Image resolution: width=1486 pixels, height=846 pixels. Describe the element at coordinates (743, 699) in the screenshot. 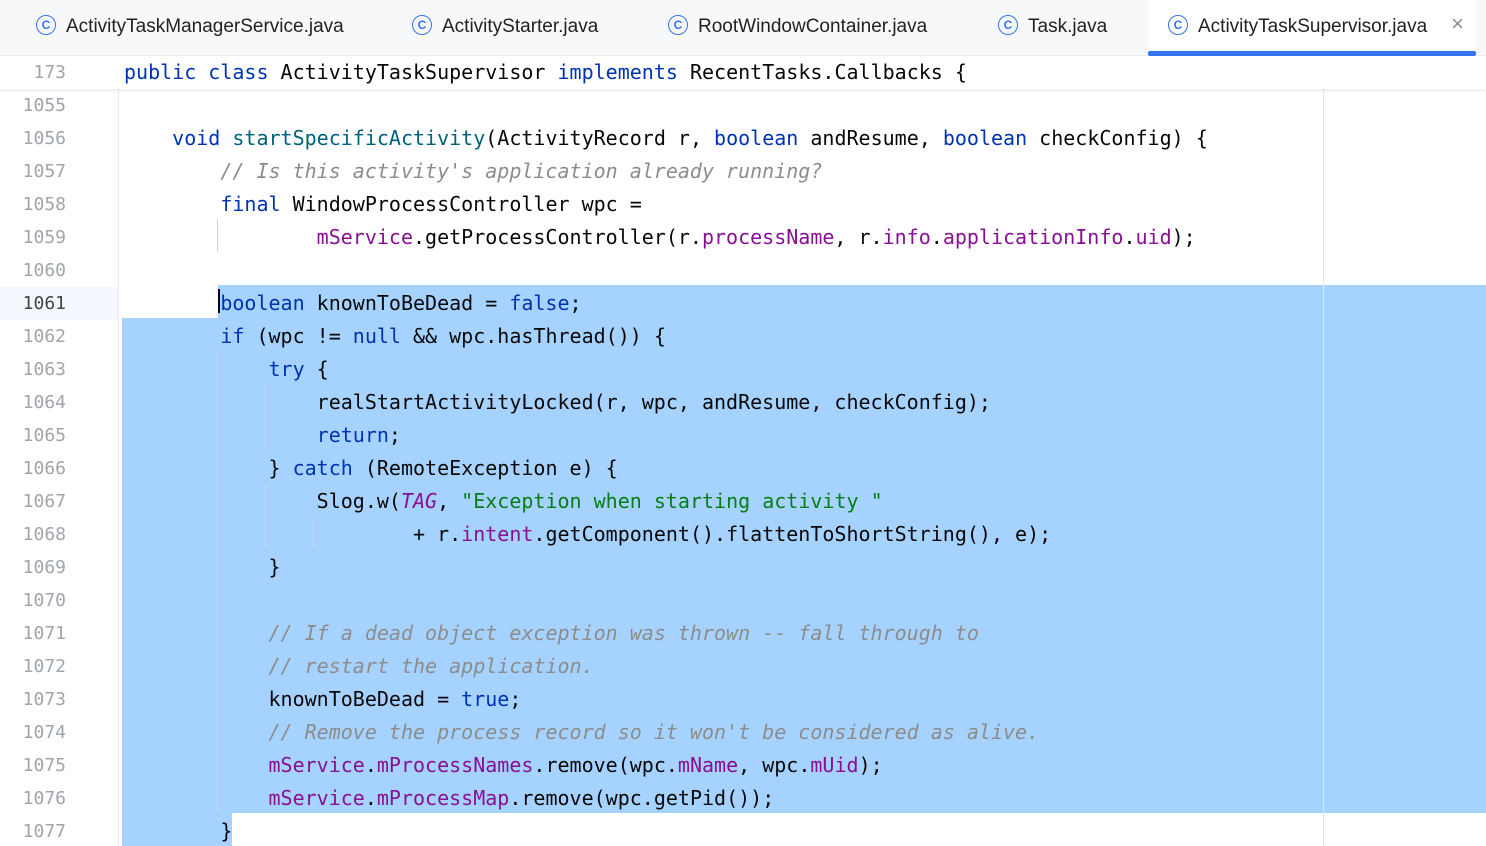

I see `code-row: 1073 knownToBeDead = true;` at that location.